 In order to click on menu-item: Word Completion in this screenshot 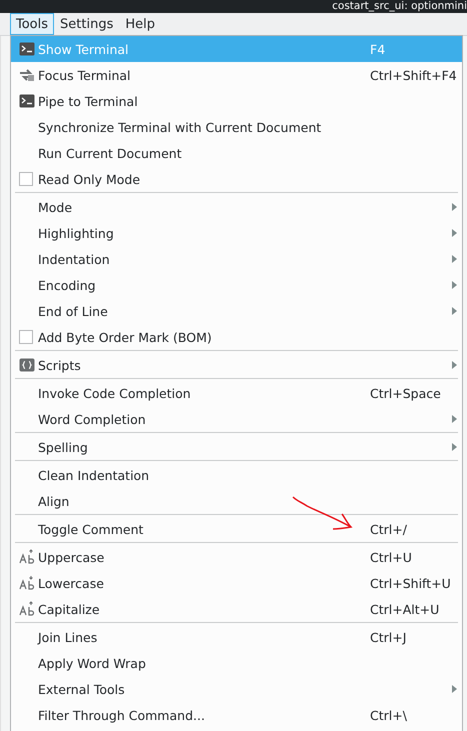, I will do `click(236, 419)`.